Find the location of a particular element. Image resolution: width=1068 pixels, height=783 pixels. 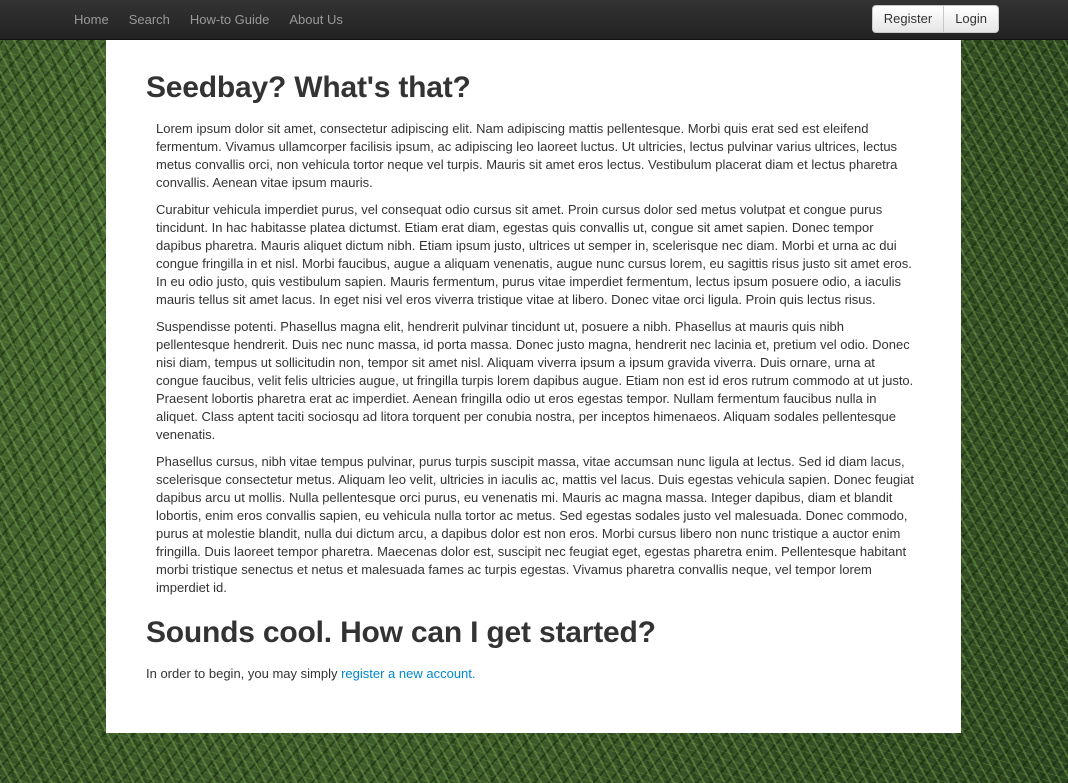

nav-links: Home Search How-to Guide About Us is located at coordinates (208, 20).